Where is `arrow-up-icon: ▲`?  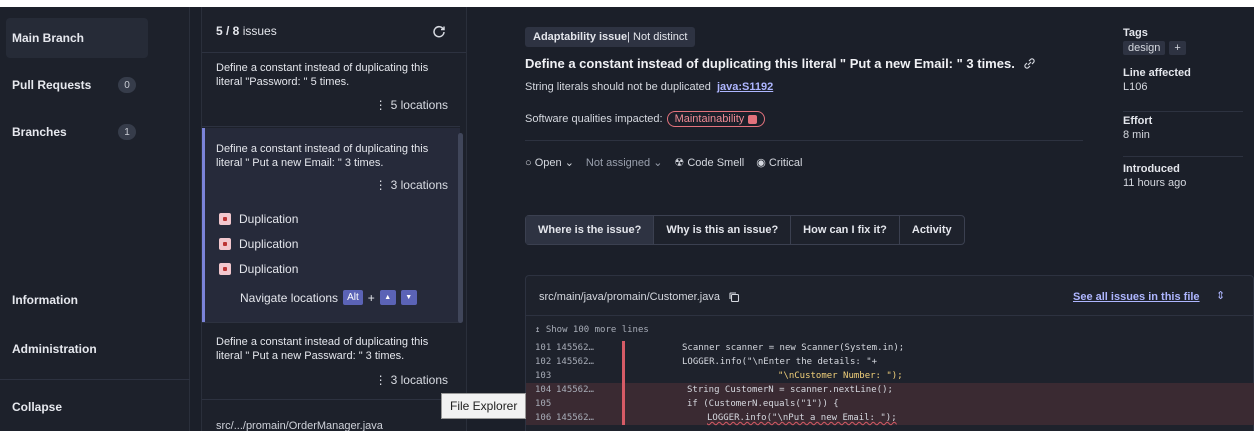 arrow-up-icon: ▲ is located at coordinates (387, 297).